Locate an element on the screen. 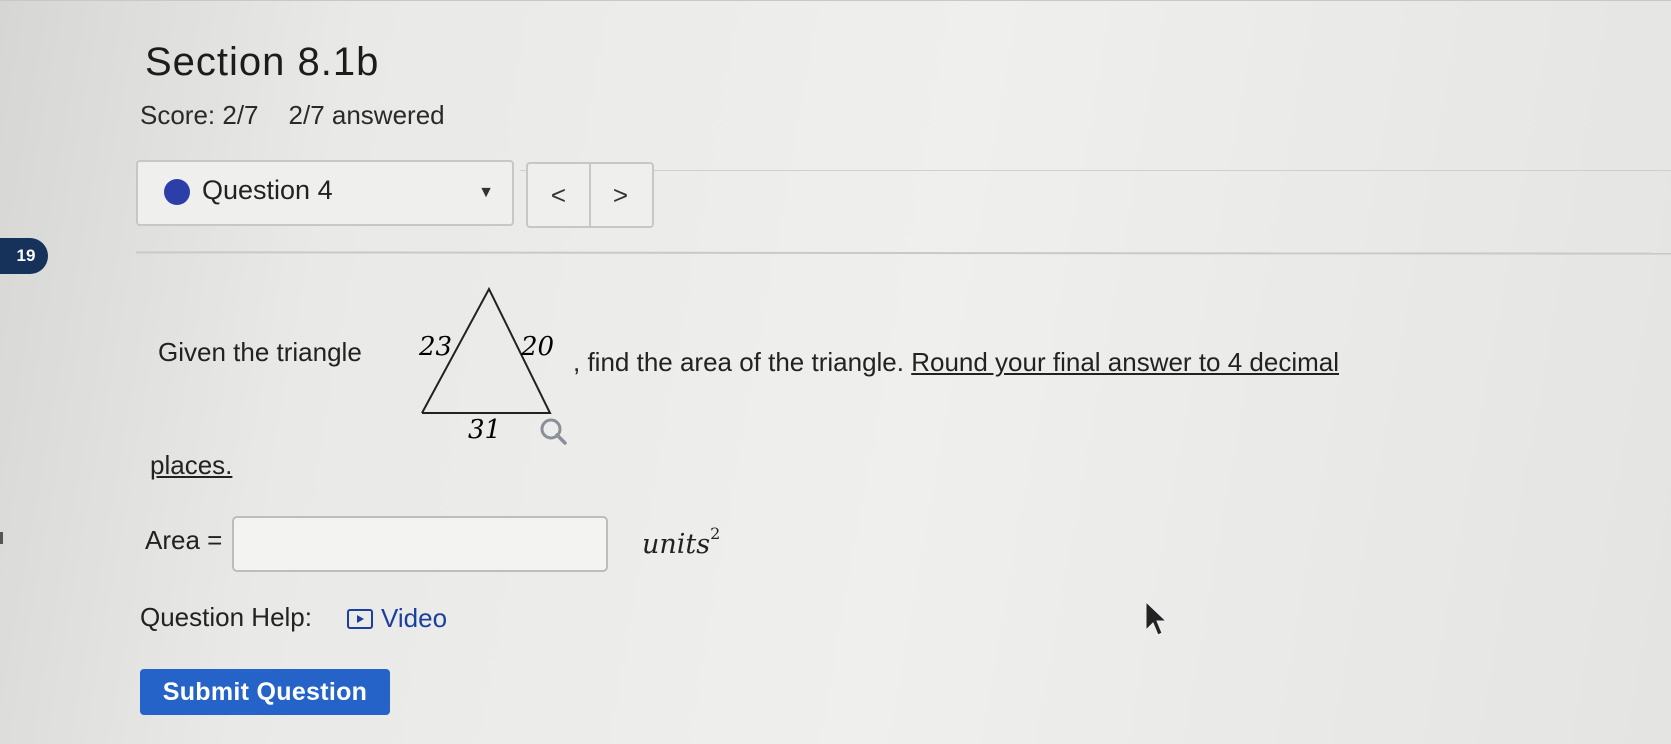 The height and width of the screenshot is (744, 1671). rounding-instruction: Round your final answer to 4 decimal is located at coordinates (1125, 362).